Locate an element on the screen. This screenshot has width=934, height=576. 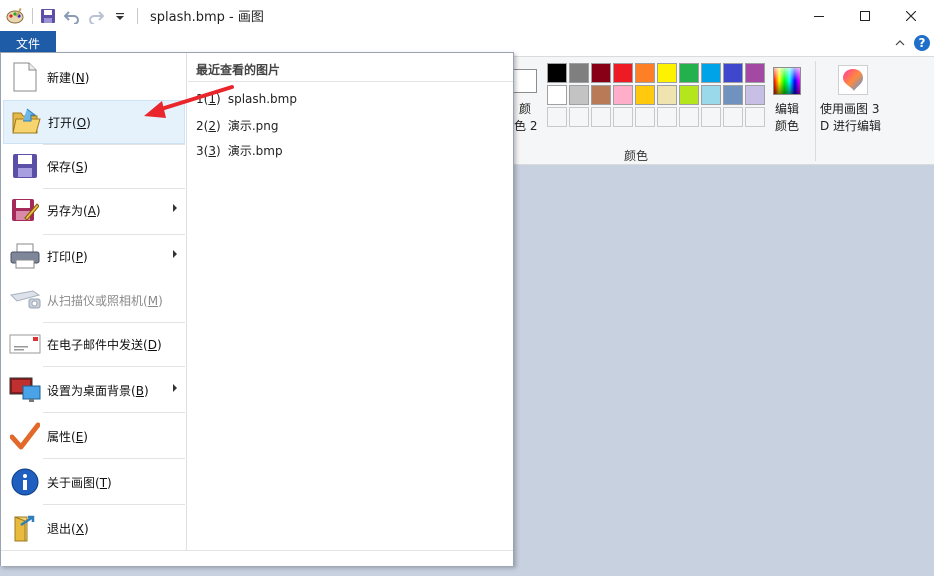
window-title: splash.bmp - 画图 is located at coordinates (207, 17).